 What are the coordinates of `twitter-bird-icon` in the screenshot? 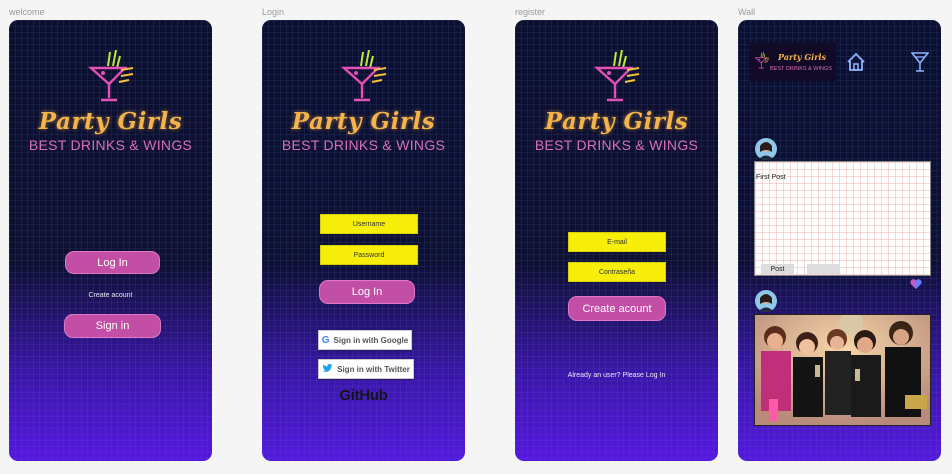 It's located at (327, 369).